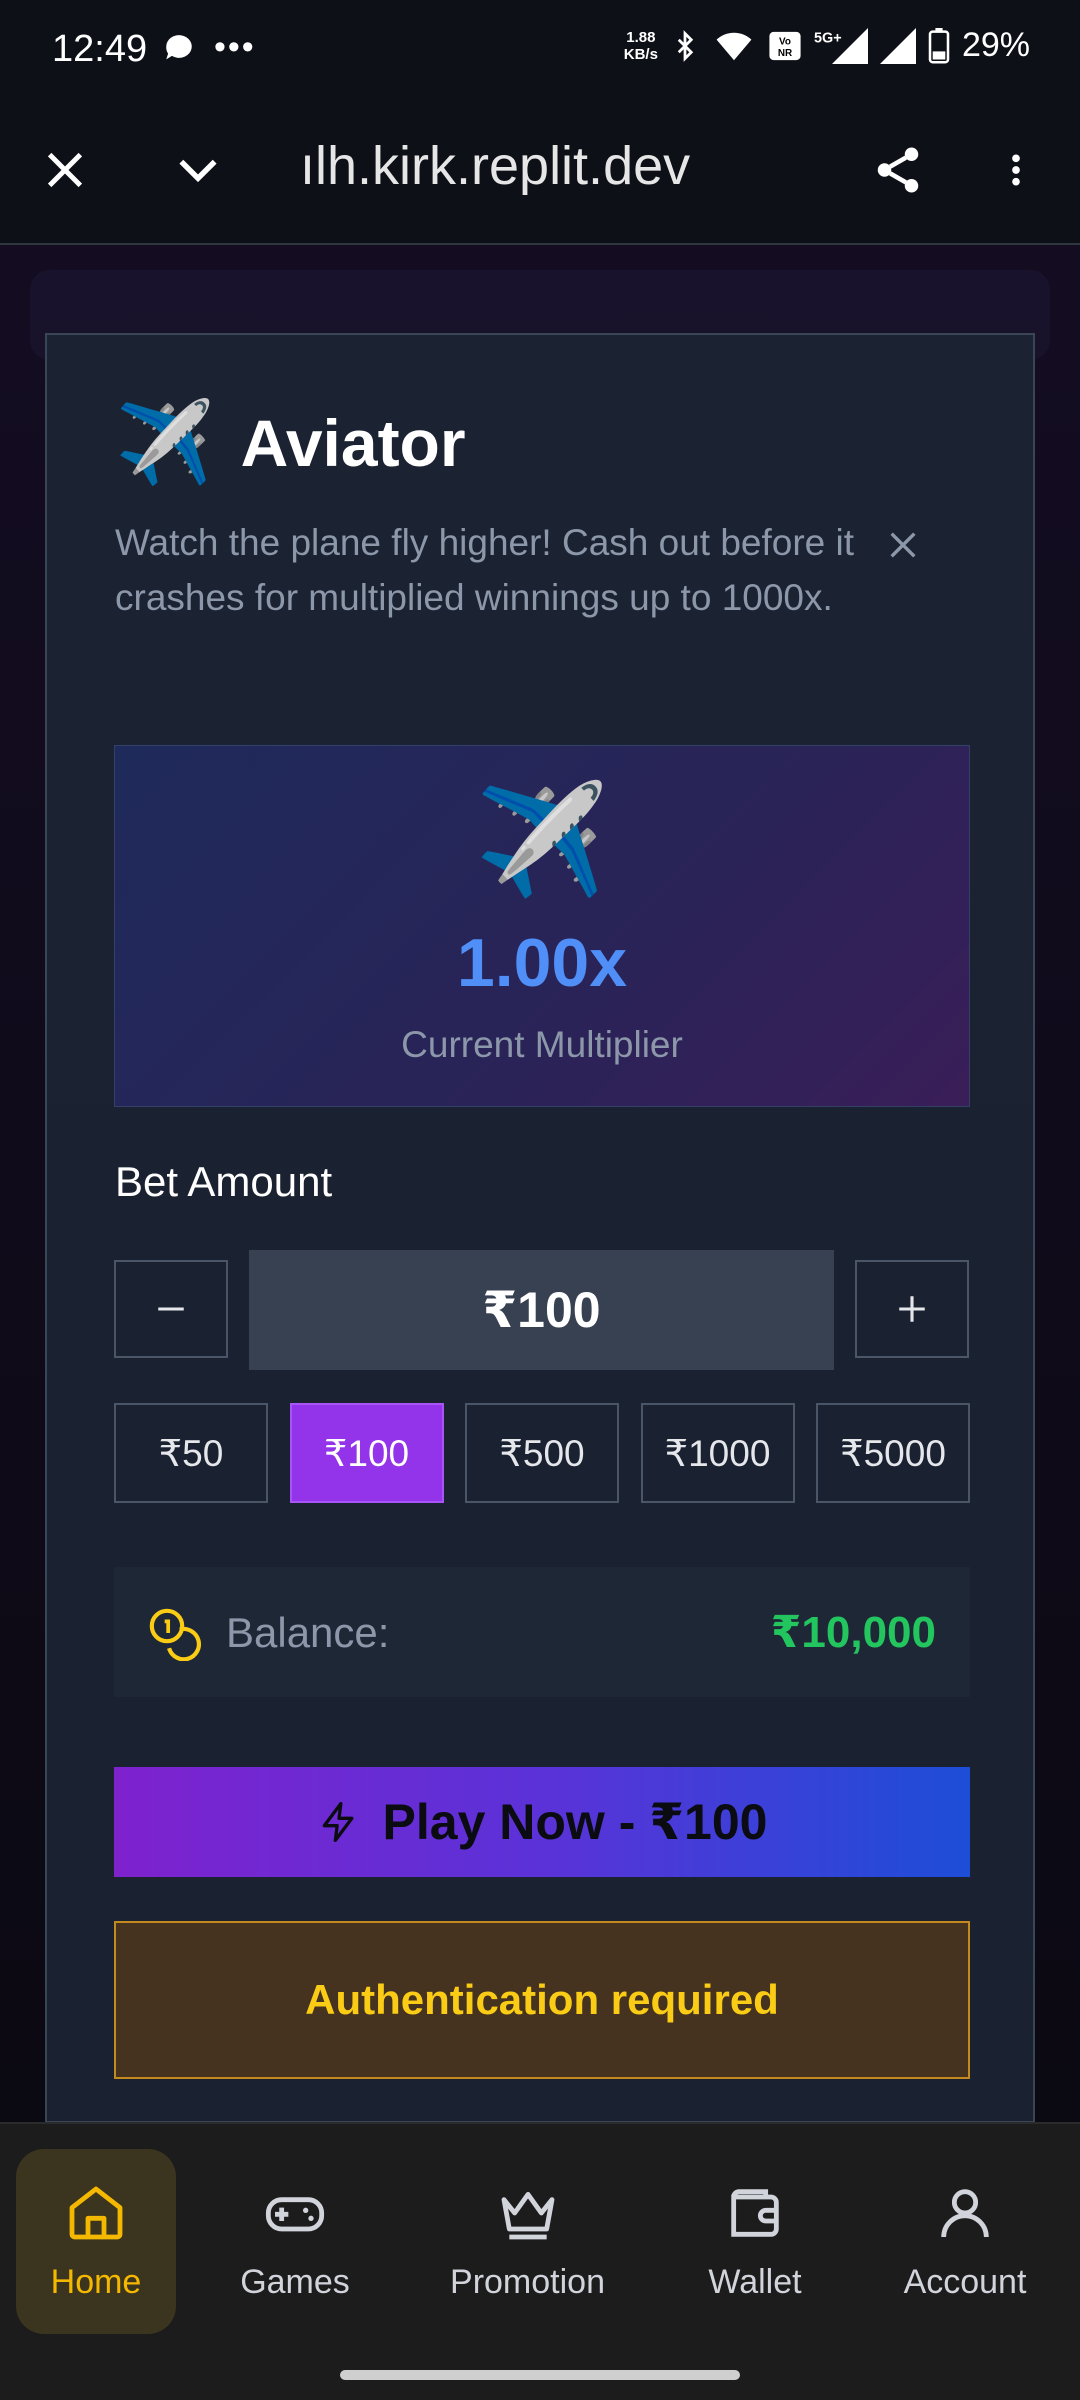  I want to click on modal-close-button, so click(903, 545).